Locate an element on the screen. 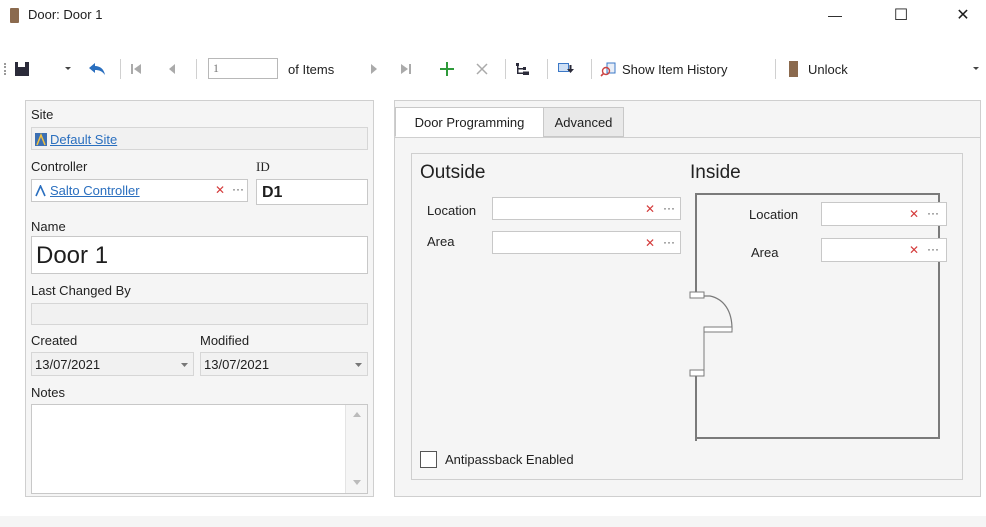  overflow-chevron-icon is located at coordinates (976, 68).